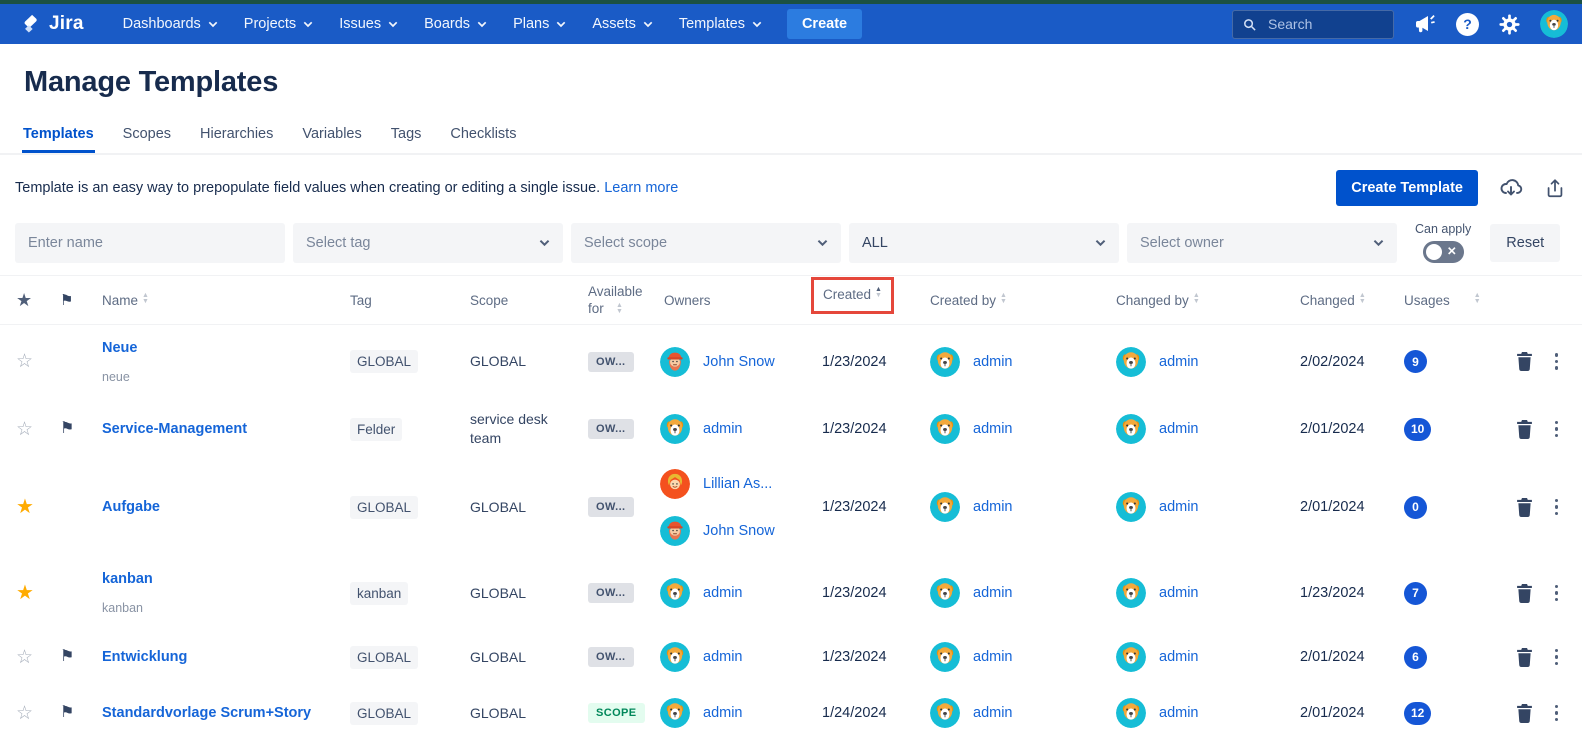 The width and height of the screenshot is (1582, 744). What do you see at coordinates (52, 24) in the screenshot?
I see `jira-logo: Jira` at bounding box center [52, 24].